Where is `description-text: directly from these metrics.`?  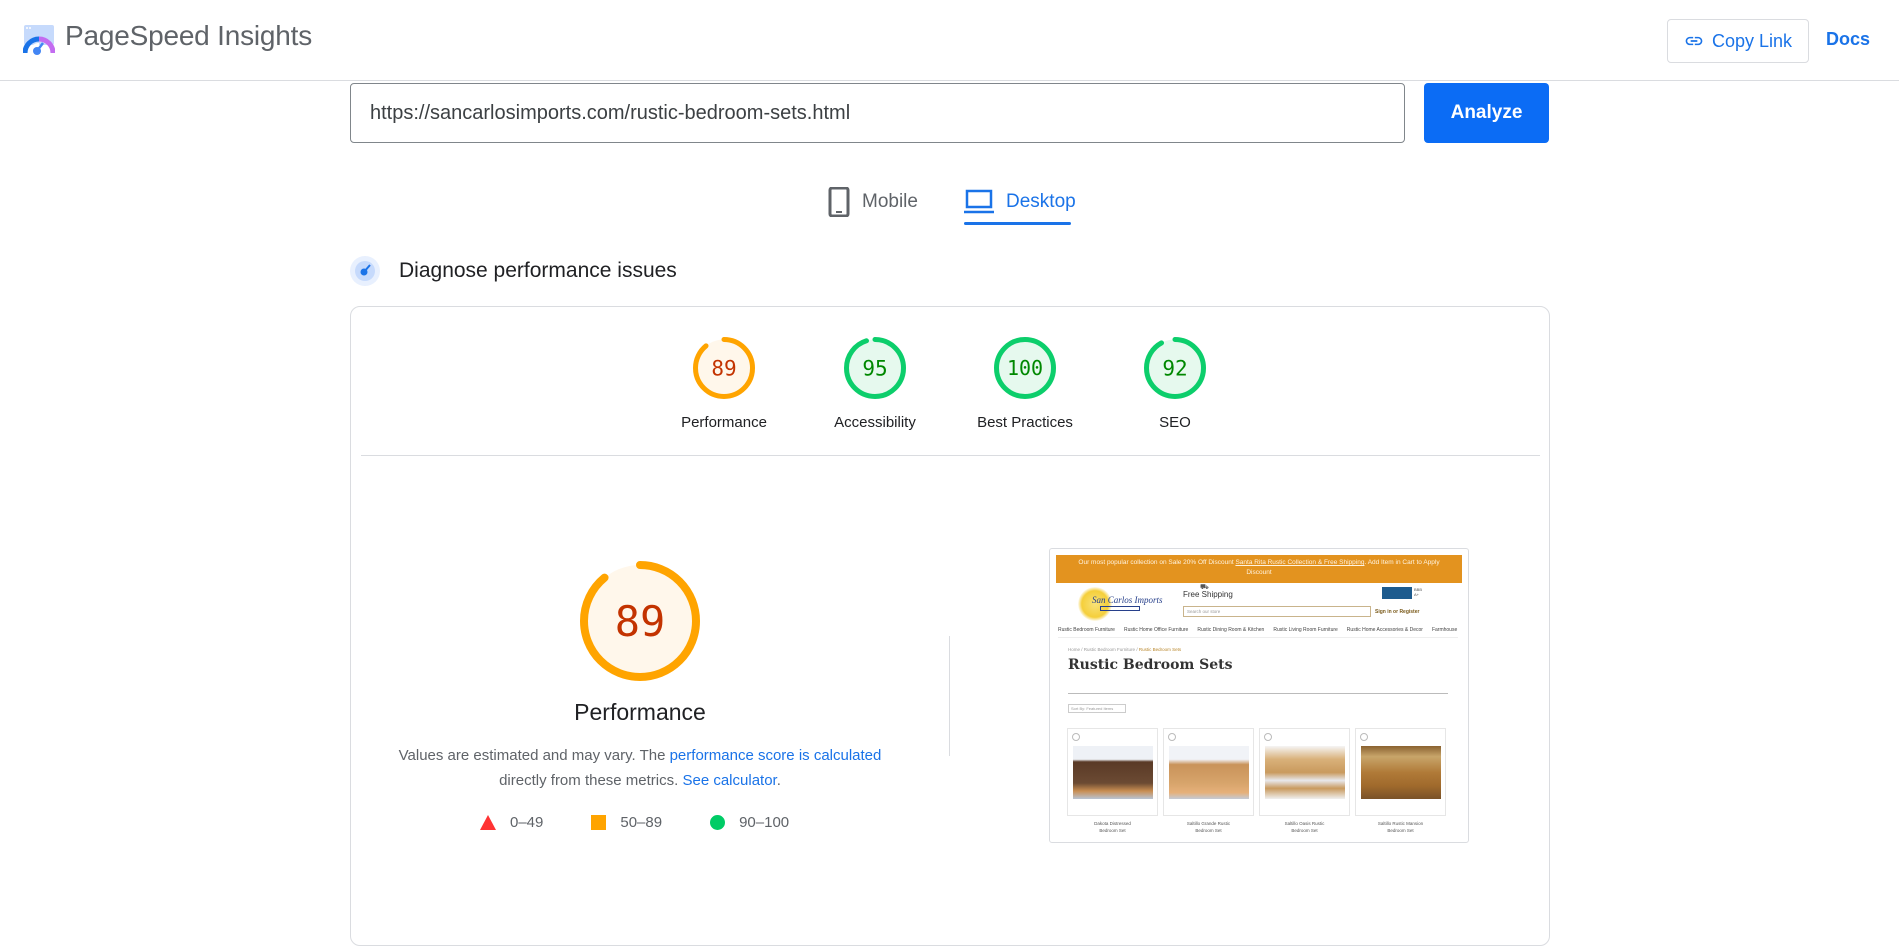 description-text: directly from these metrics. is located at coordinates (591, 780).